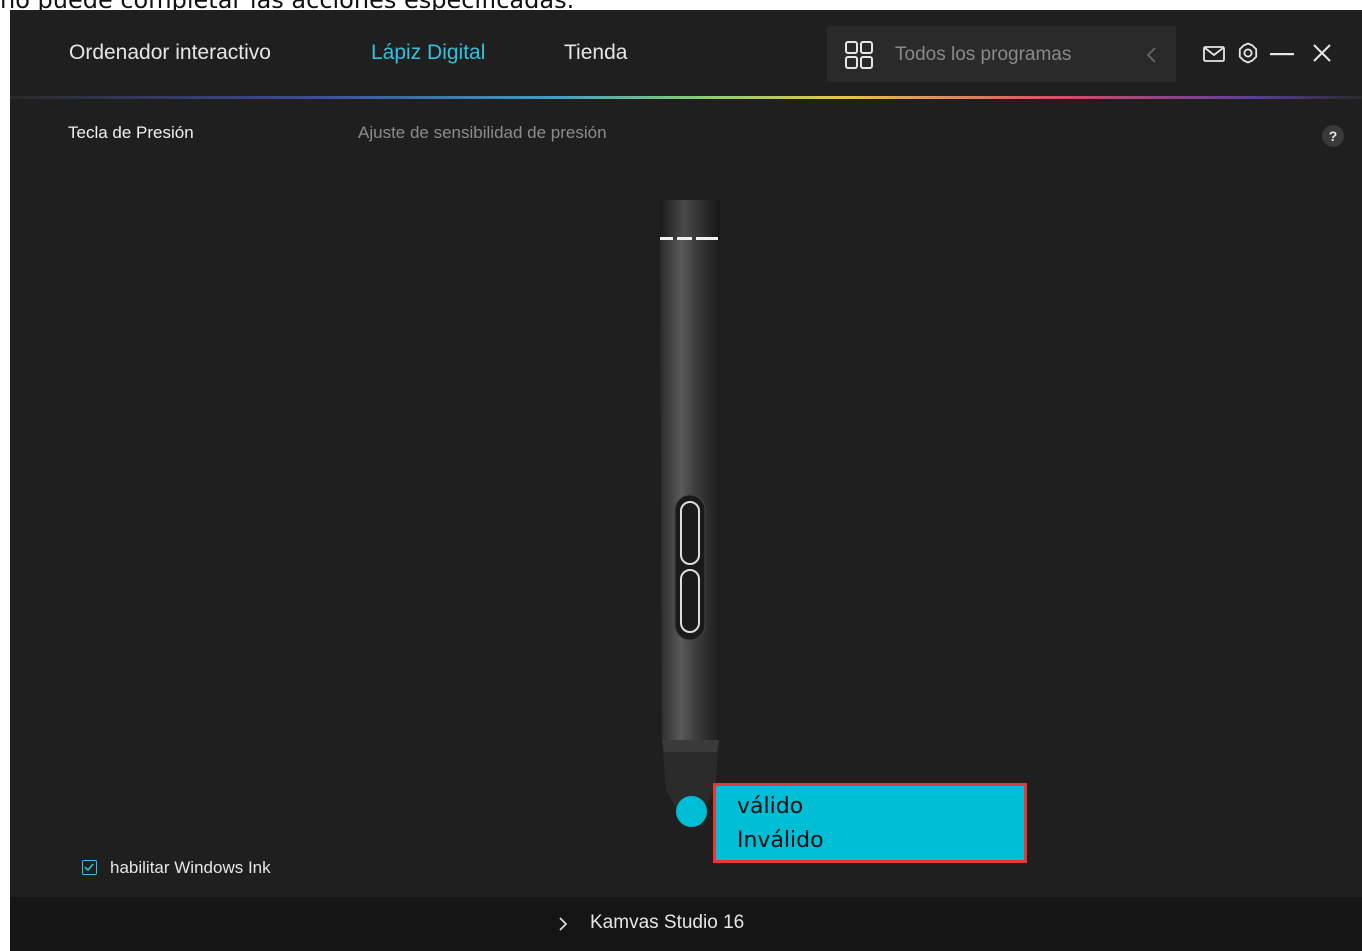  I want to click on section-link-pressure-sensitivity: Ajuste de sensibilidad de presión, so click(482, 133).